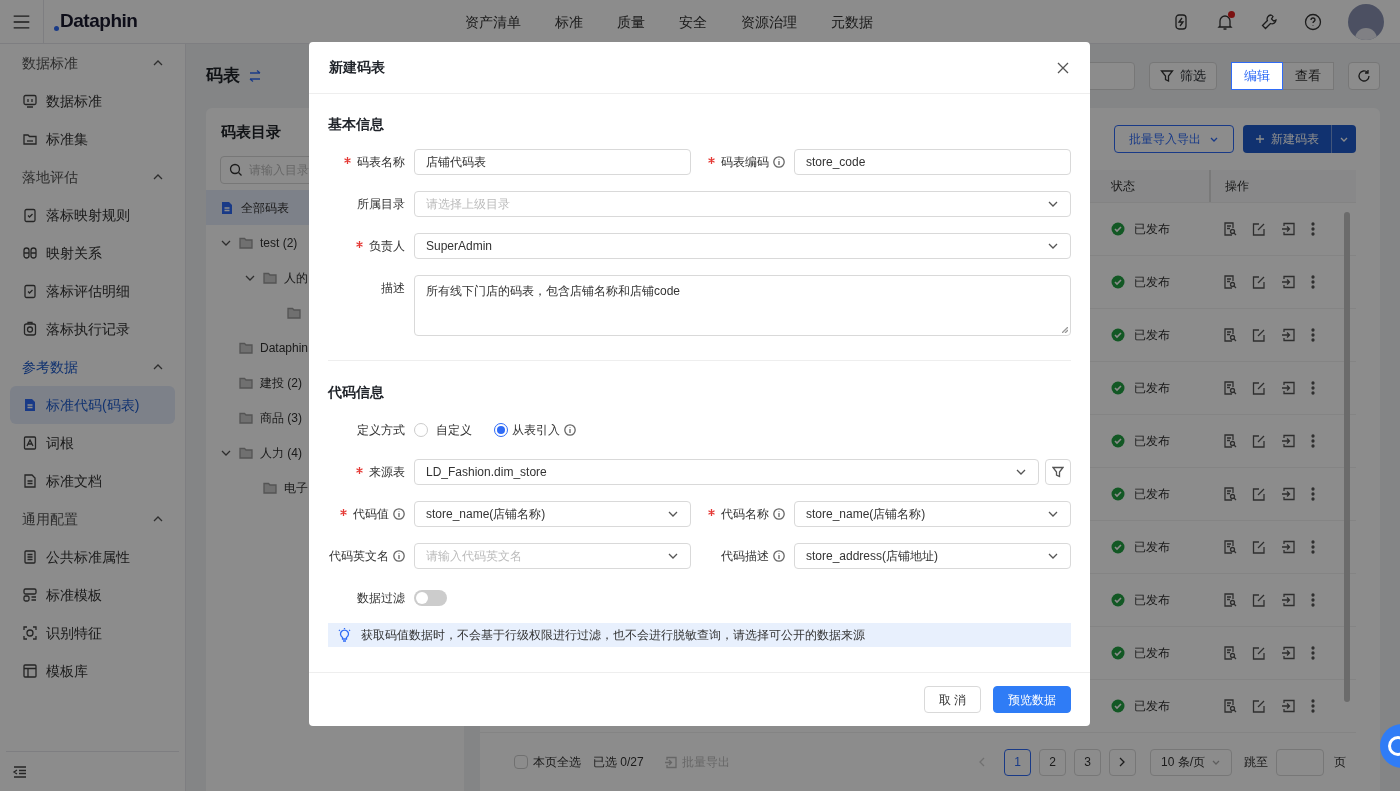  What do you see at coordinates (1123, 186) in the screenshot?
I see `column-header: 状态` at bounding box center [1123, 186].